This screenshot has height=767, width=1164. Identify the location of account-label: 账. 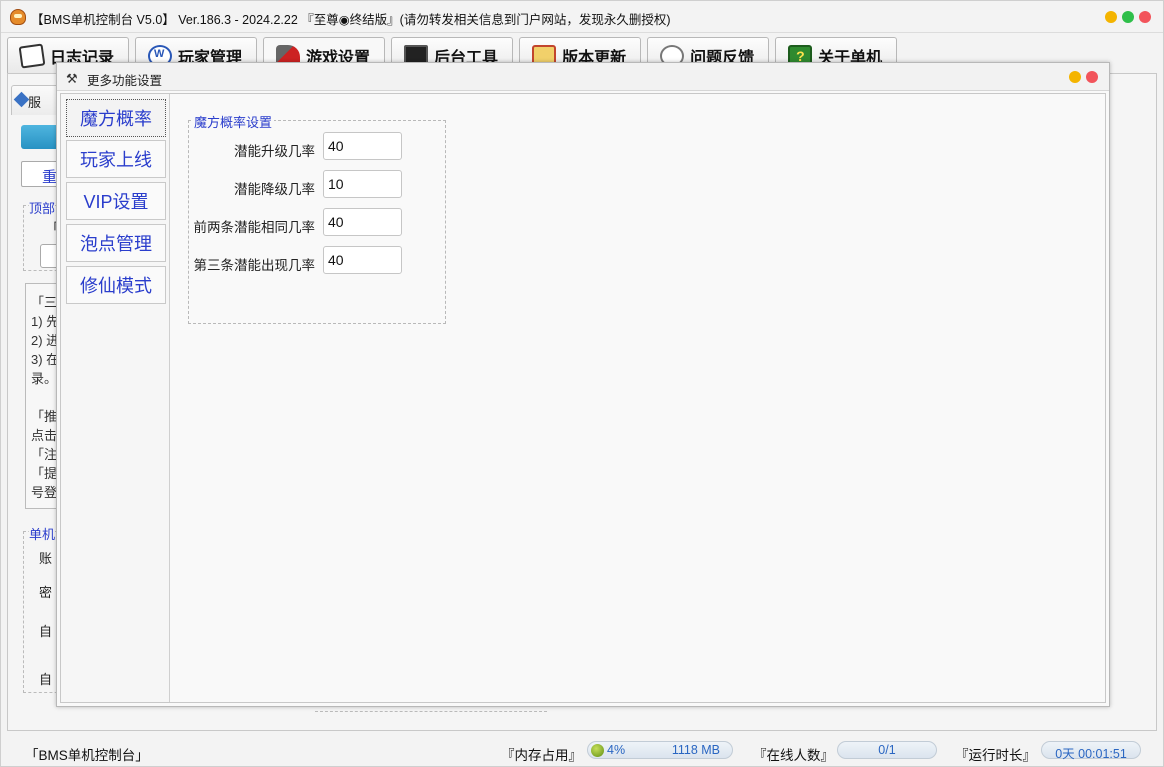
(46, 558).